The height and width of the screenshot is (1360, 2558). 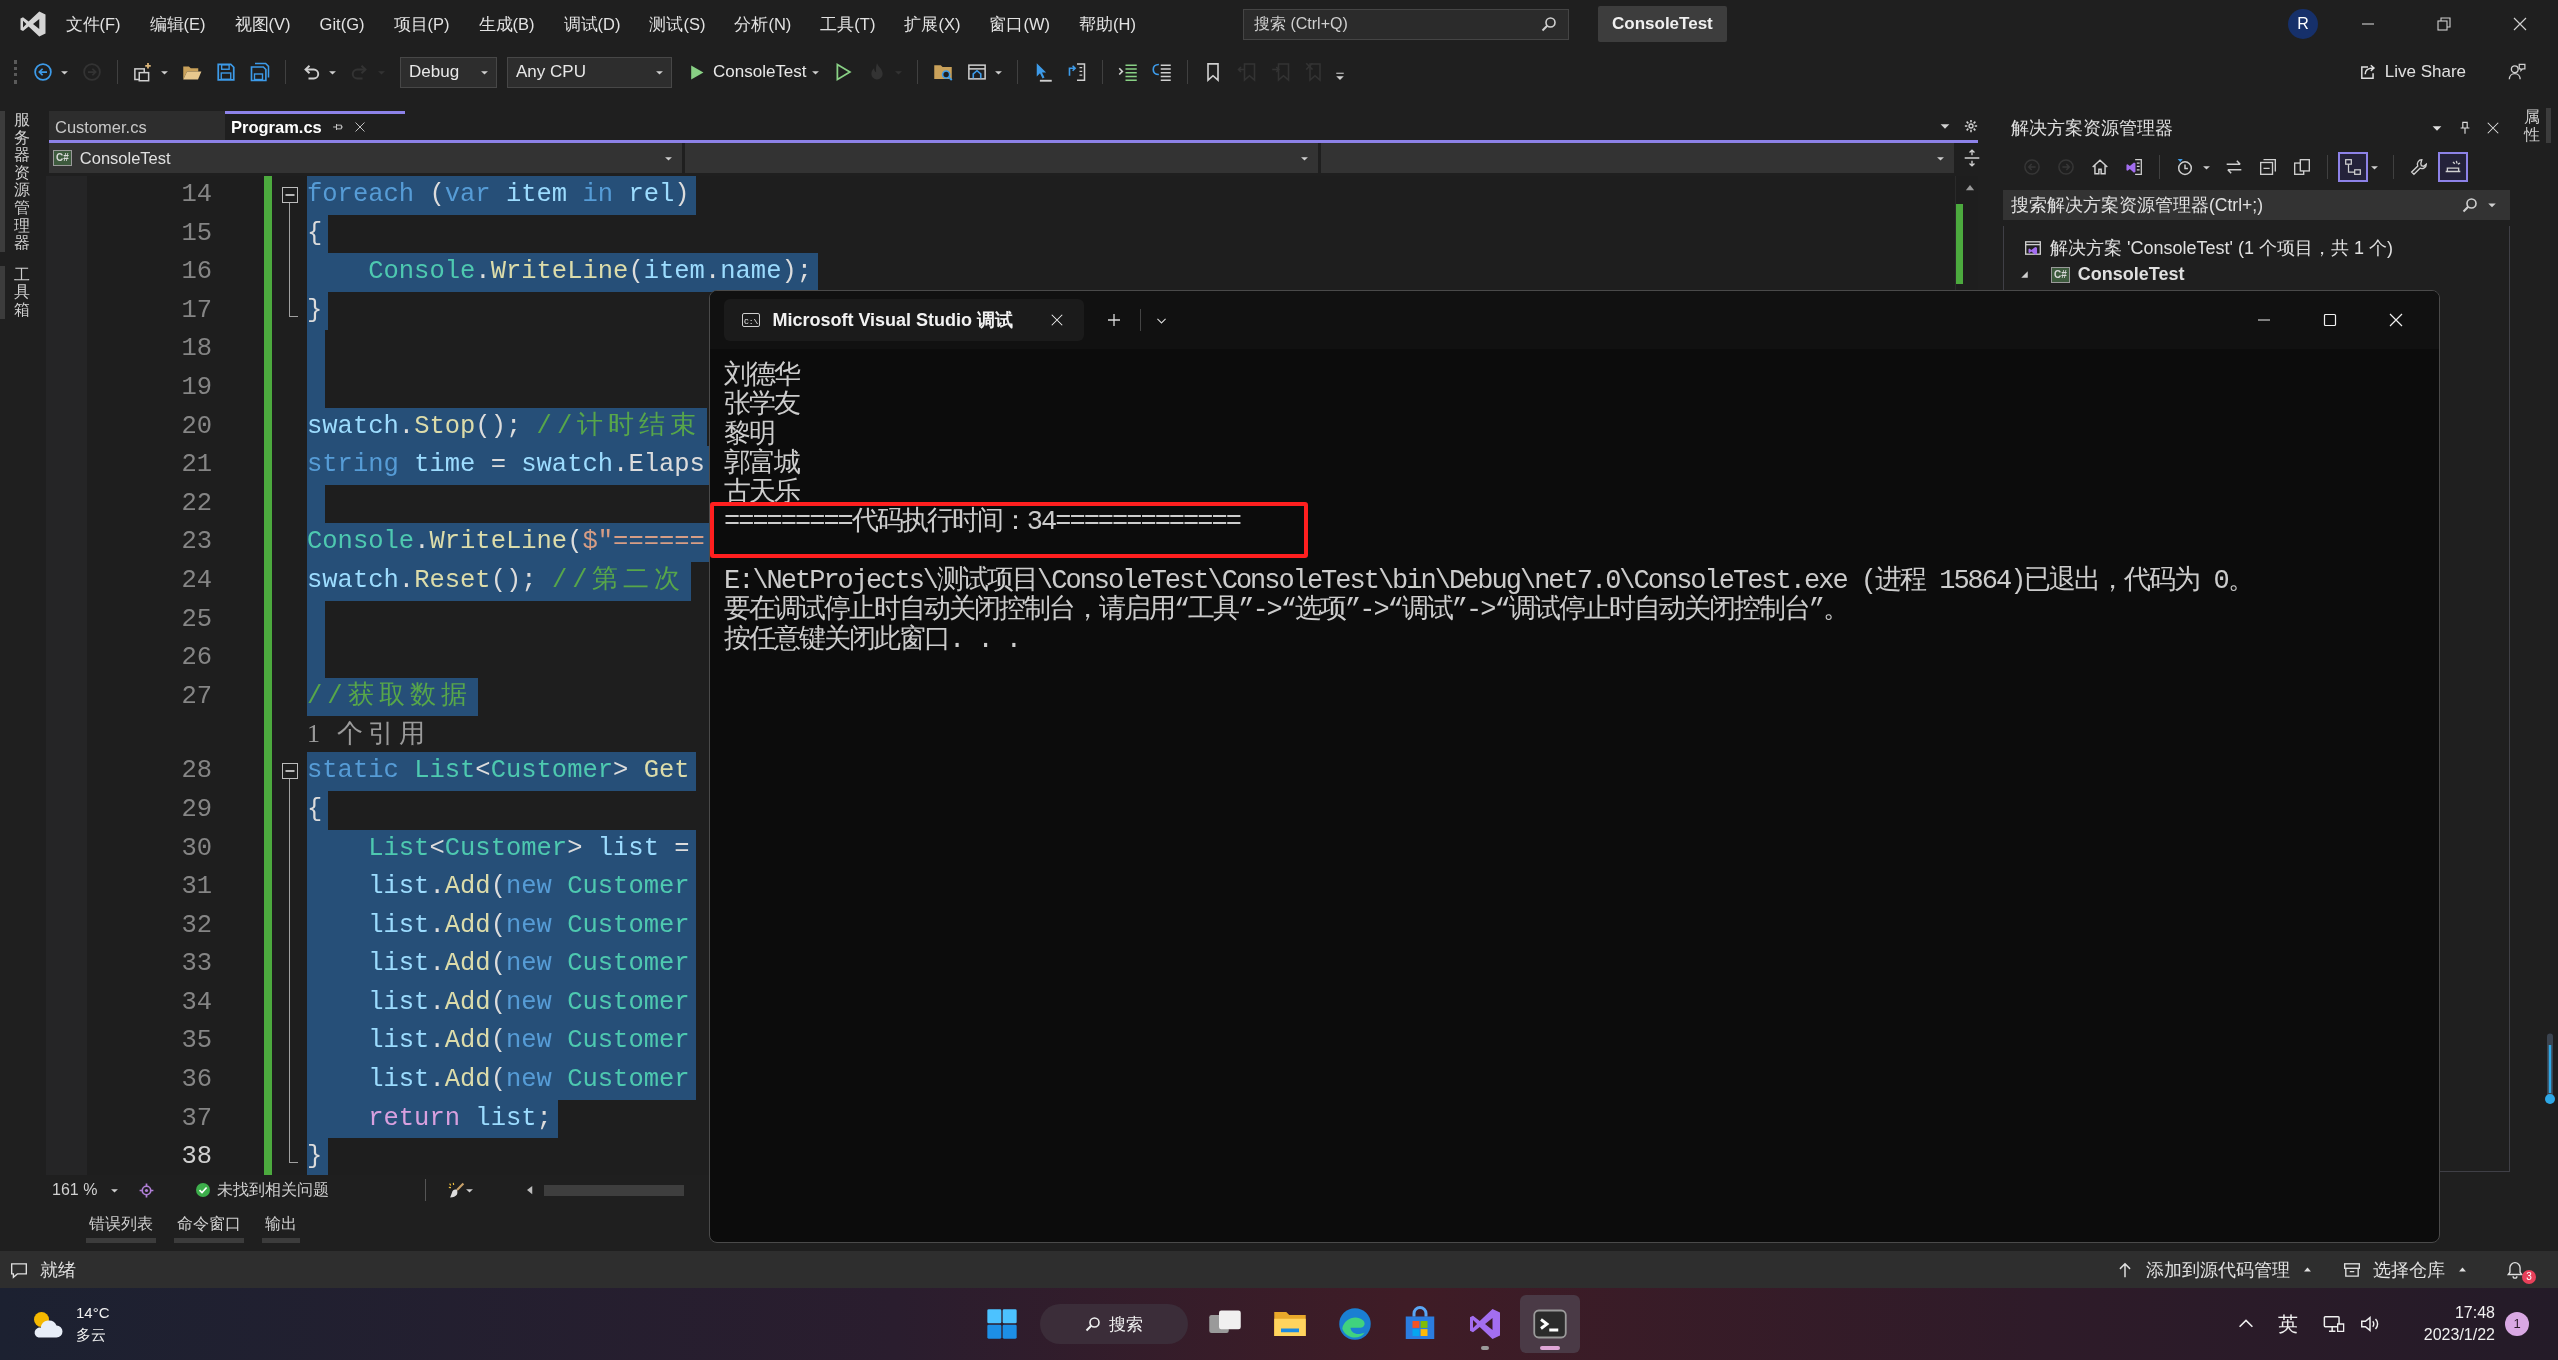 What do you see at coordinates (226, 72) in the screenshot?
I see `save-icon` at bounding box center [226, 72].